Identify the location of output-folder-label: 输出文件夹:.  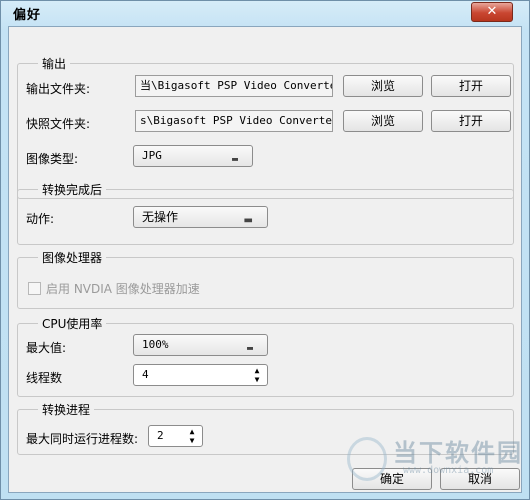
(58, 89).